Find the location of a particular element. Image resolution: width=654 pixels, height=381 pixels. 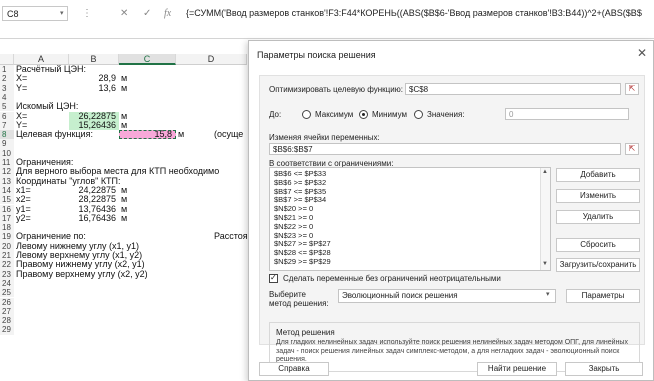

delete-button: Удалить is located at coordinates (598, 217).